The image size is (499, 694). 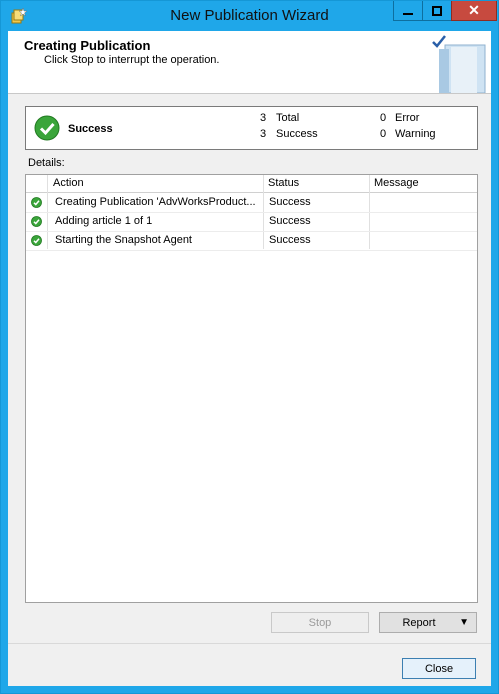 I want to click on error-count: 0, so click(x=383, y=118).